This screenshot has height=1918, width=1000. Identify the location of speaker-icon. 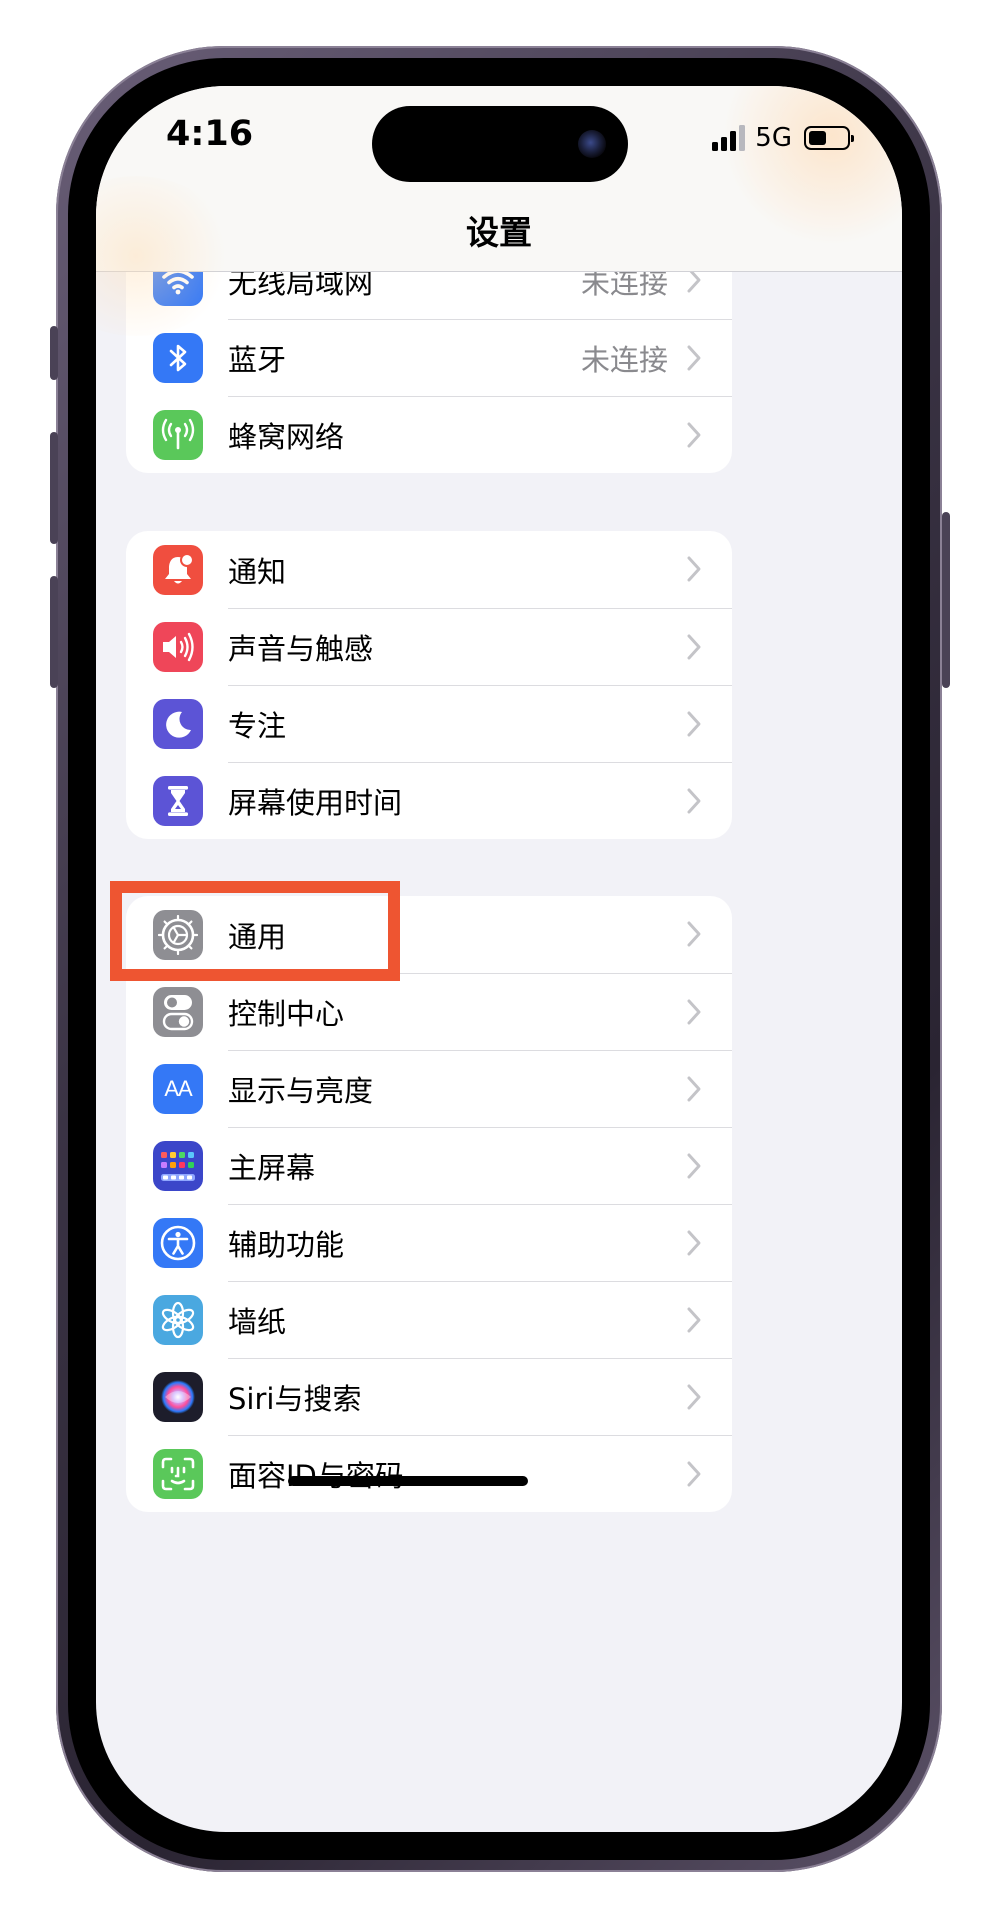
(178, 647).